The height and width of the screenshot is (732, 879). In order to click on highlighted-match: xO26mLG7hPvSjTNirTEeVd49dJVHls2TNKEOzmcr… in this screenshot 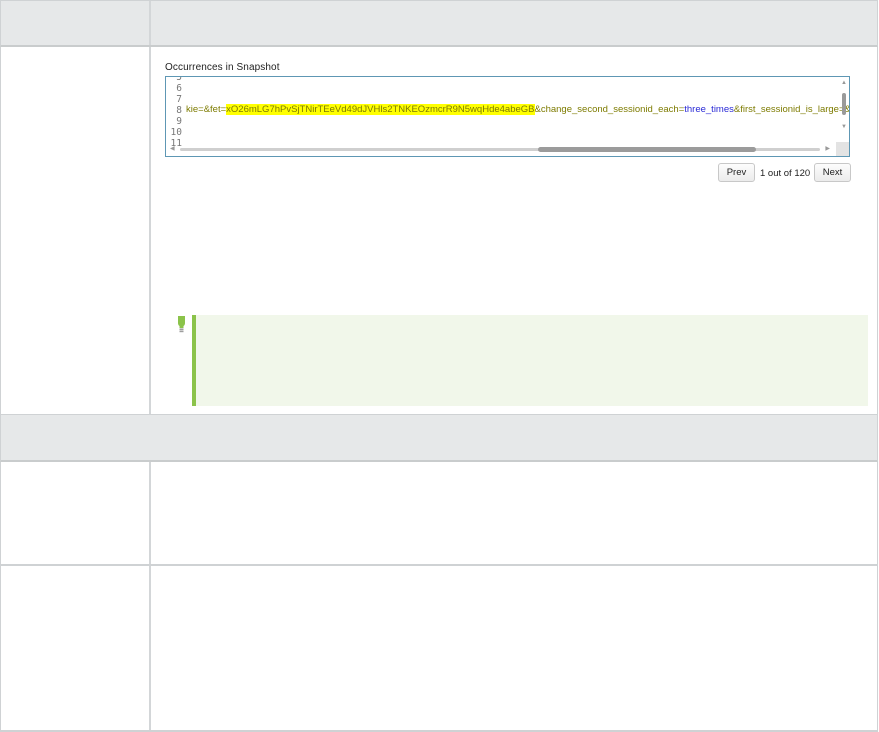, I will do `click(380, 109)`.